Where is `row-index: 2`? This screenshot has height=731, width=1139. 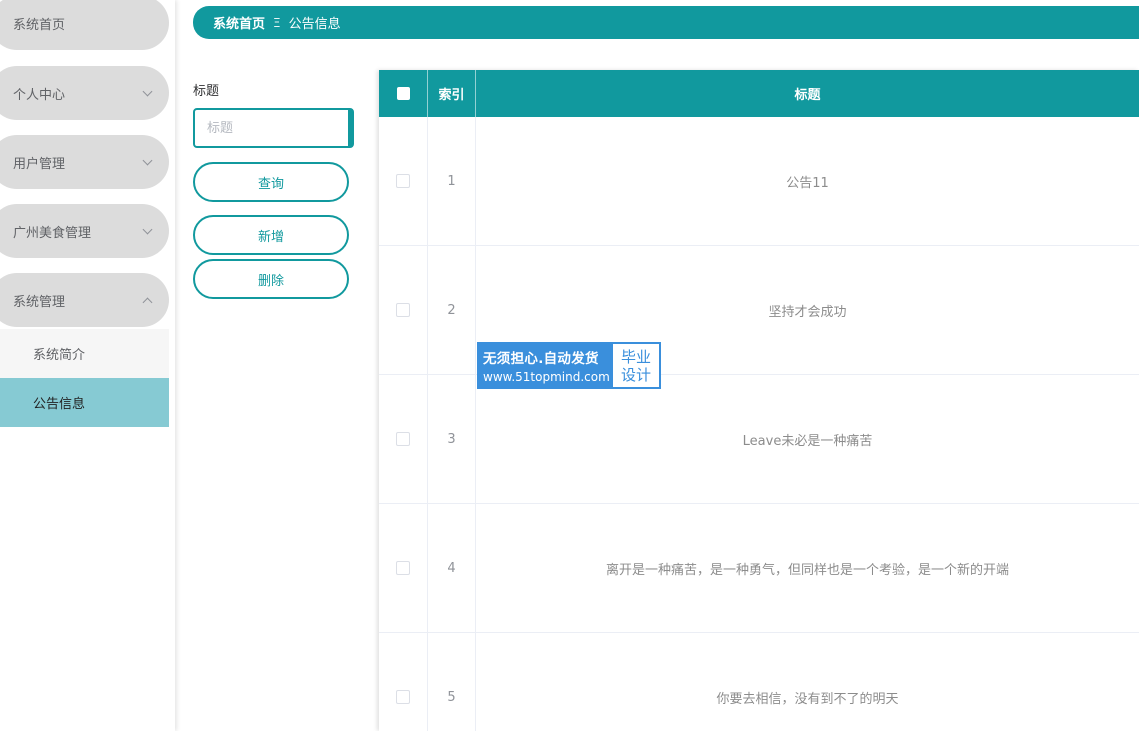 row-index: 2 is located at coordinates (452, 310).